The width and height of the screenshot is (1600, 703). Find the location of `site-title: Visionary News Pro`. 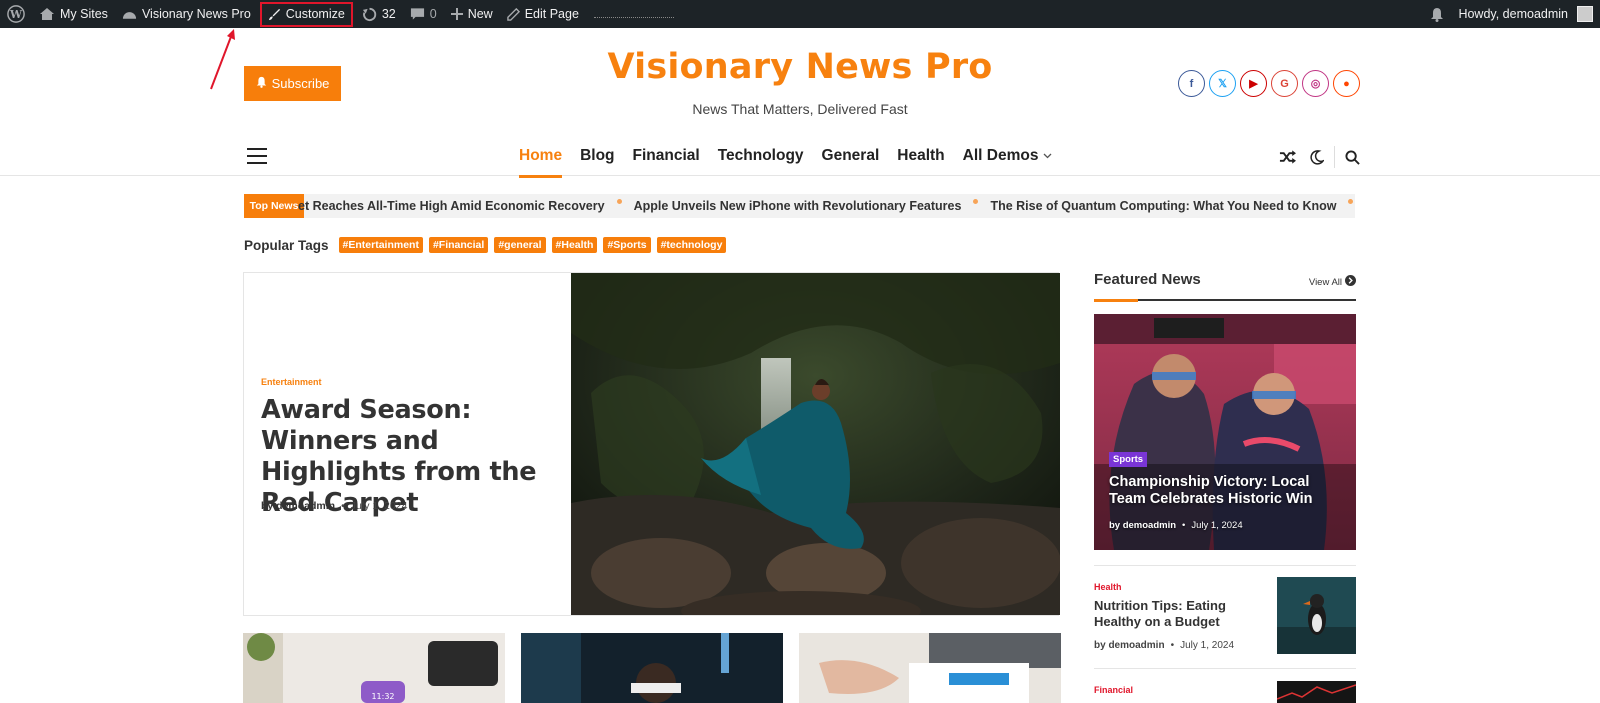

site-title: Visionary News Pro is located at coordinates (800, 67).